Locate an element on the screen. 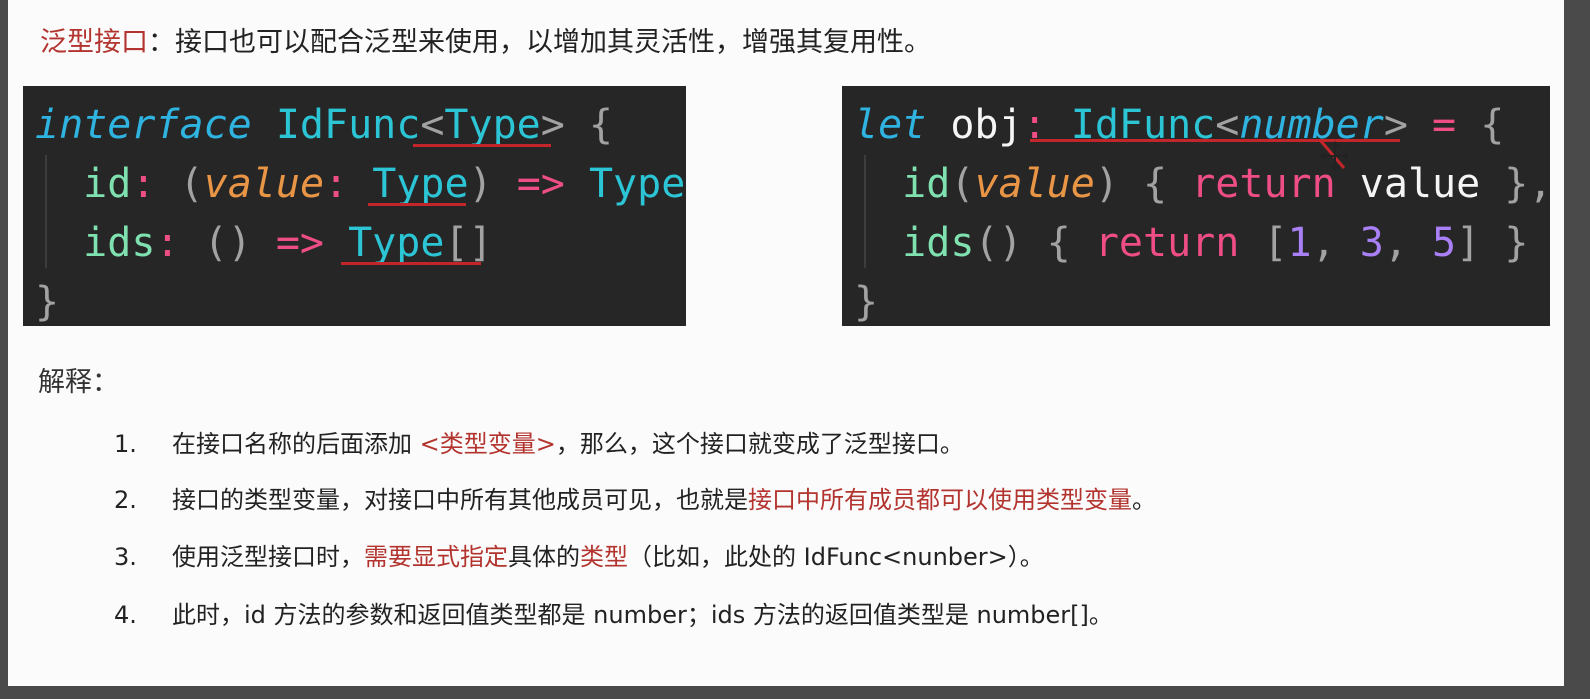  heading-text: ：接口也可以配合泛型来使用，以增加其灵活性，增强其复用性。 is located at coordinates (539, 42).